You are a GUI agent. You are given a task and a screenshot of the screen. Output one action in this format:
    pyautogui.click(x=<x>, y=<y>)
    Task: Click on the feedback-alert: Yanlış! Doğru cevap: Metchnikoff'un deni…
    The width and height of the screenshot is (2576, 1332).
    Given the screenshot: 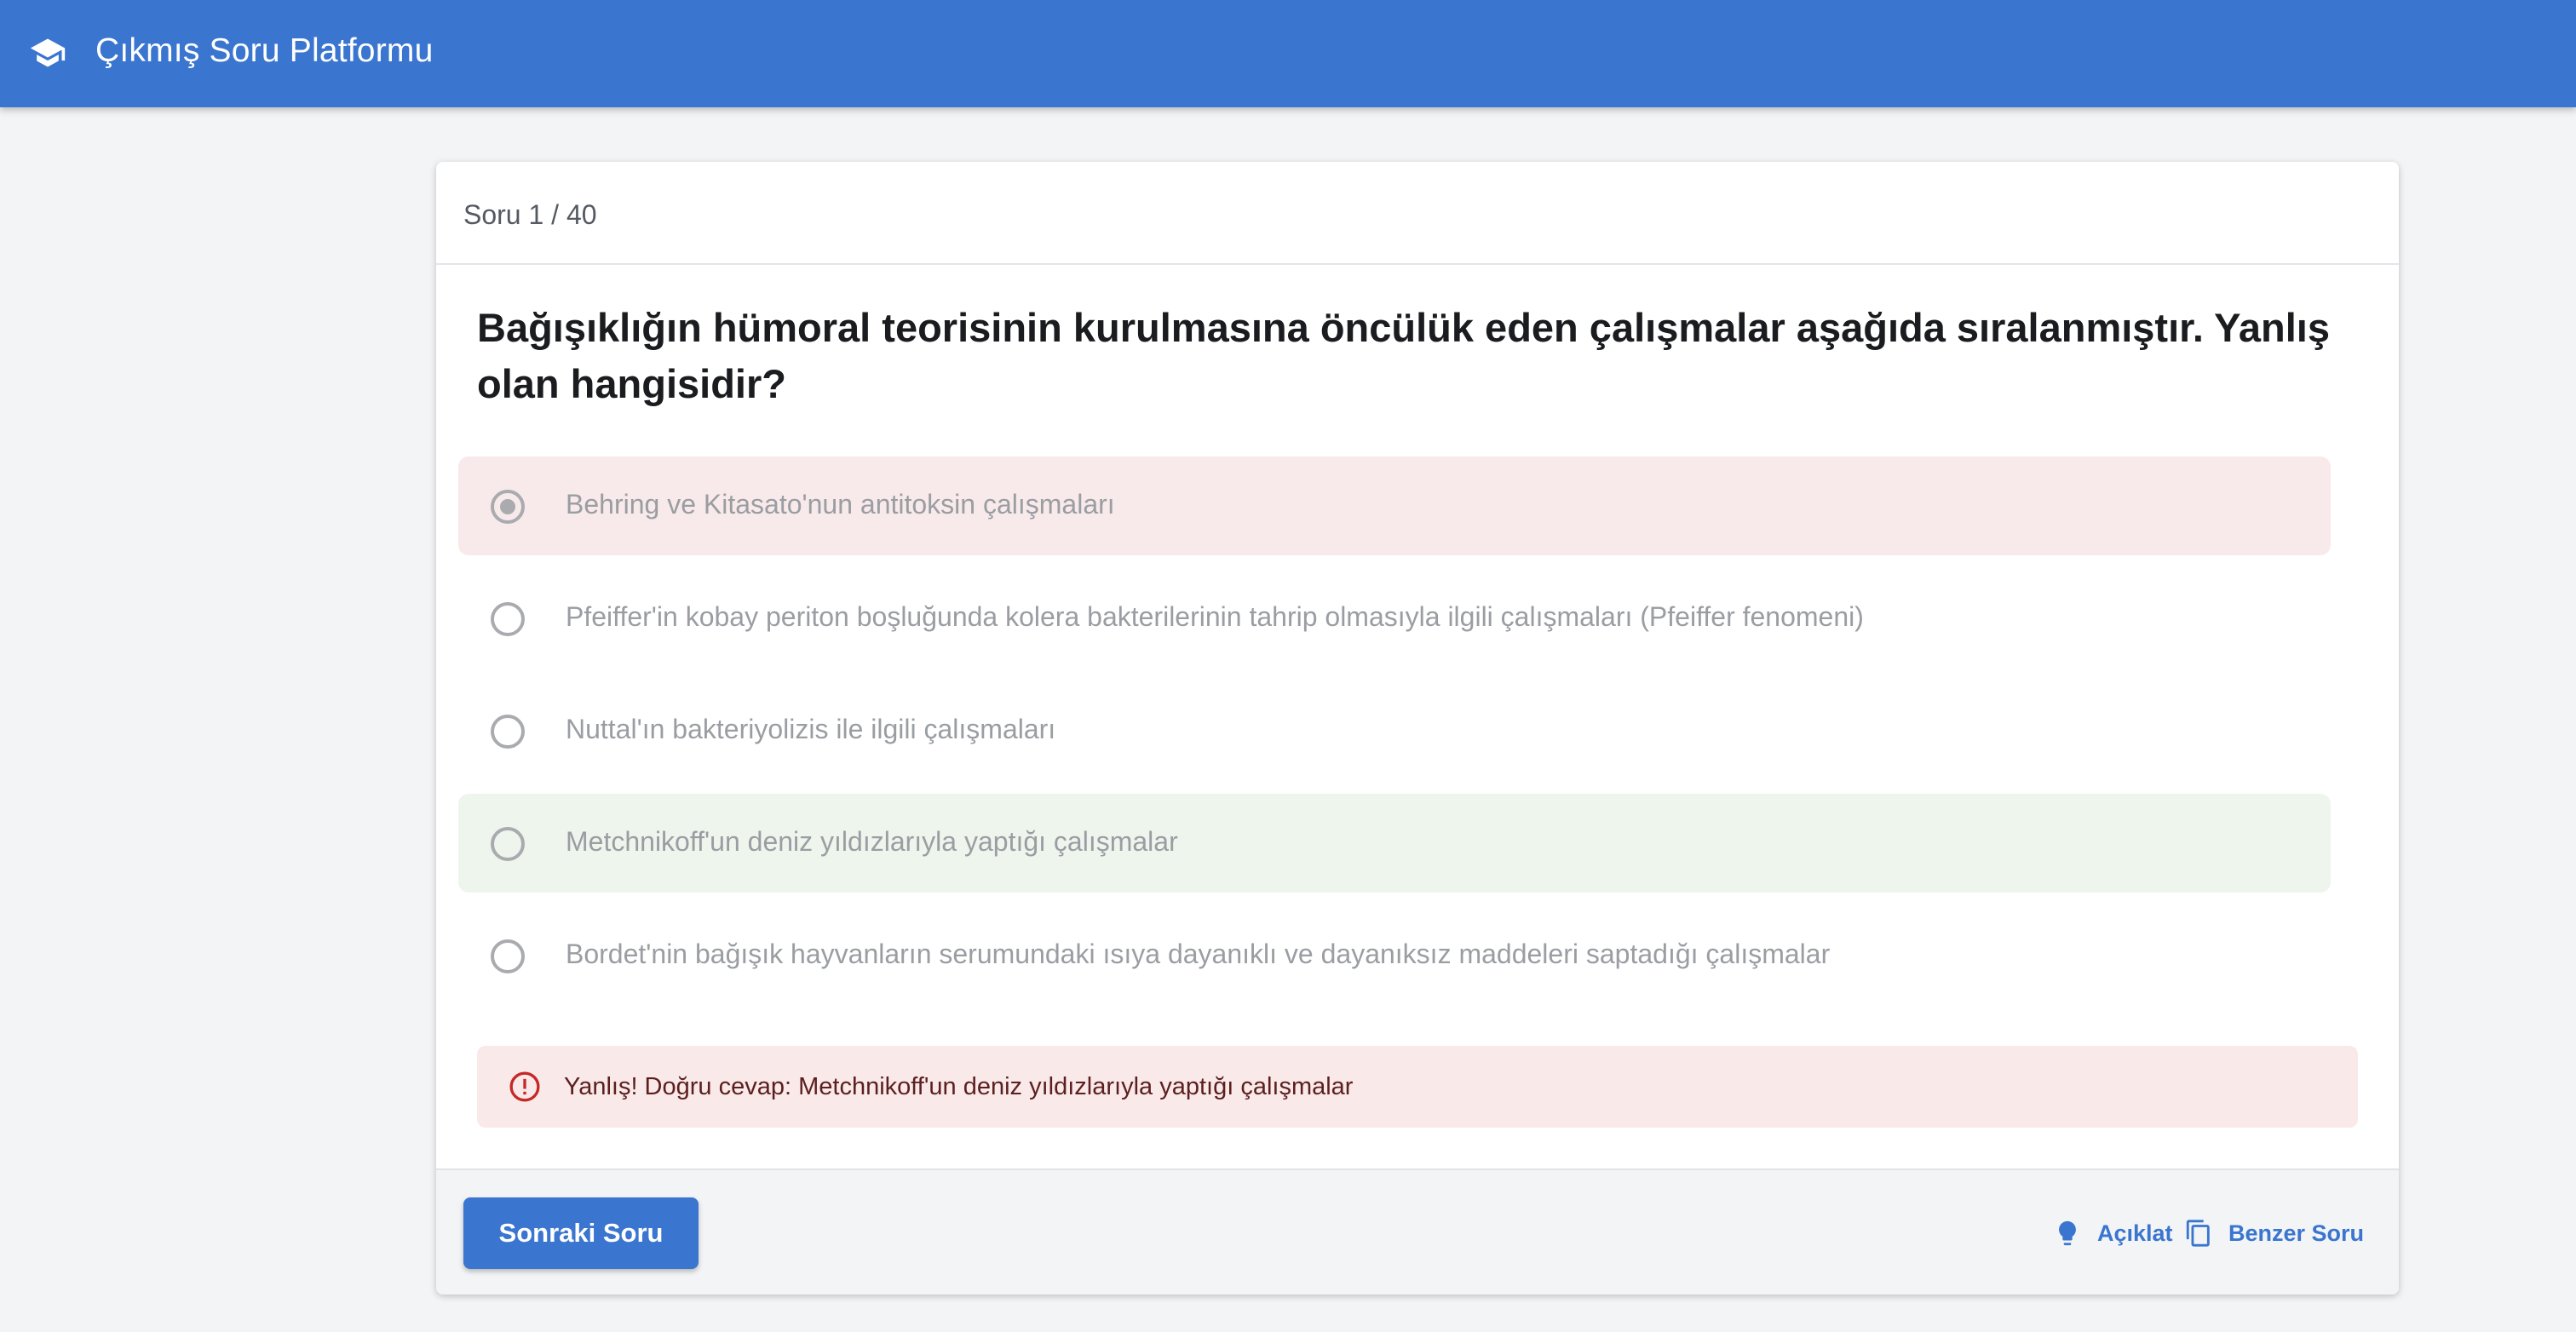 What is the action you would take?
    pyautogui.click(x=1418, y=1087)
    